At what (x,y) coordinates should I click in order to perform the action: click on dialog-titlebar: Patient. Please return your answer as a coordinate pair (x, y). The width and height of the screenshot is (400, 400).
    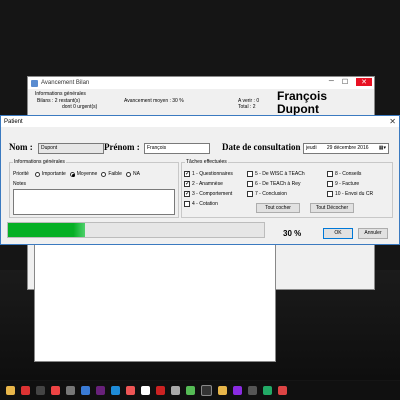
    Looking at the image, I should click on (200, 121).